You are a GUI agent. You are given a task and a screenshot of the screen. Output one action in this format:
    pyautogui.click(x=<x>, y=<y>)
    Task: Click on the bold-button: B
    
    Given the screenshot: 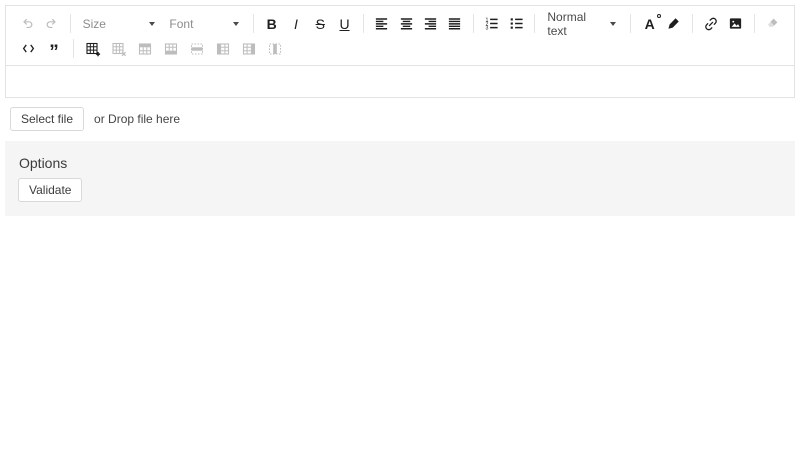 What is the action you would take?
    pyautogui.click(x=272, y=23)
    